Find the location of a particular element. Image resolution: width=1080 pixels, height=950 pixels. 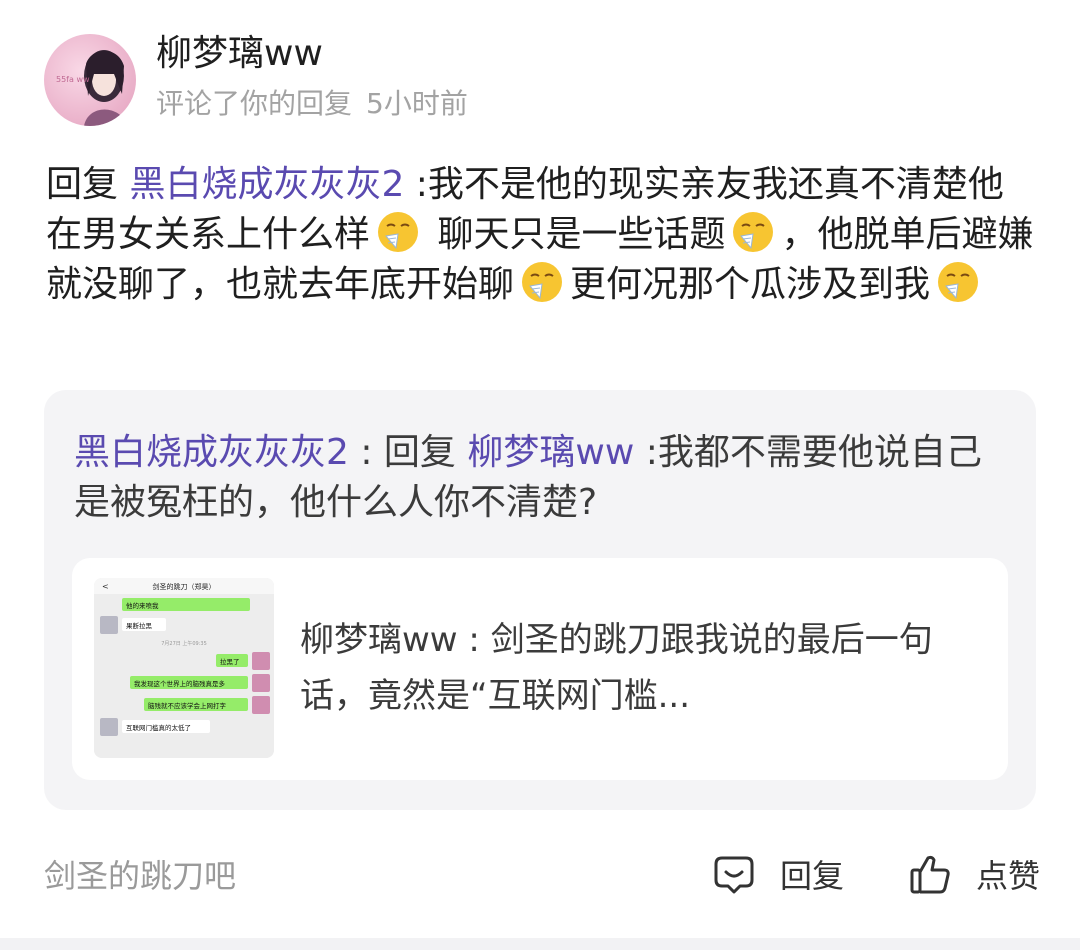

avatar: 55fa ww is located at coordinates (90, 80).